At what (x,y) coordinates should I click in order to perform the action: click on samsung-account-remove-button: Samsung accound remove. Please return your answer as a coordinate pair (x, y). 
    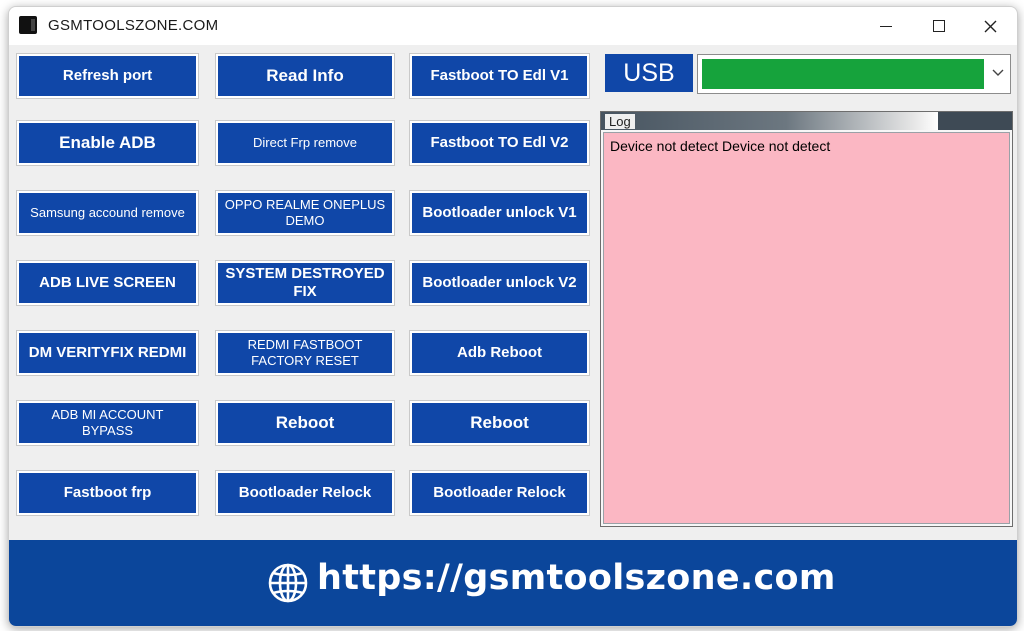
    Looking at the image, I should click on (107, 213).